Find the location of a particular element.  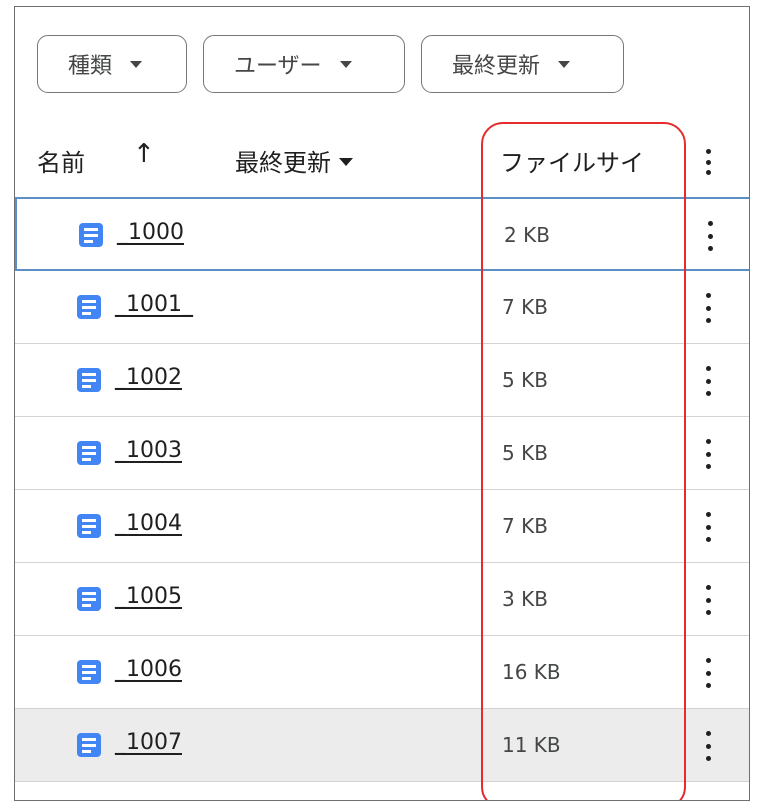

file-name: _1005 is located at coordinates (148, 596).